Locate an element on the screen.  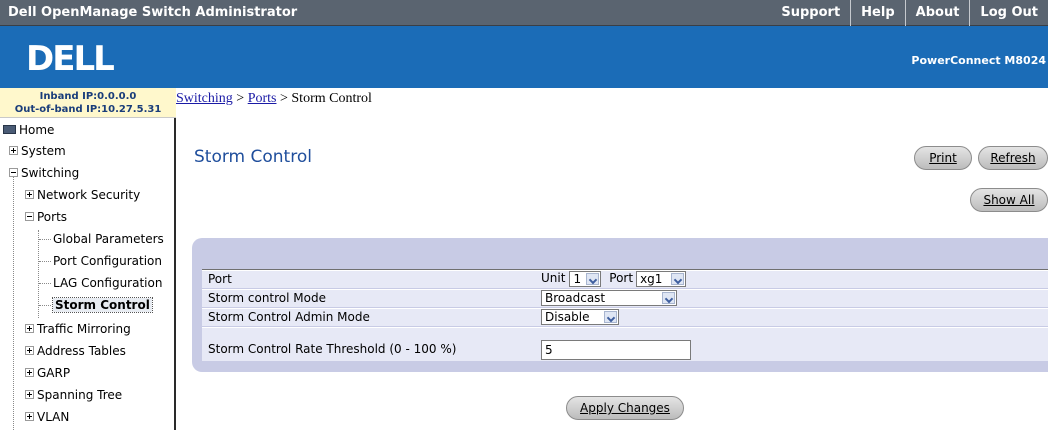
top-nav: Support Help About Log Out is located at coordinates (909, 13).